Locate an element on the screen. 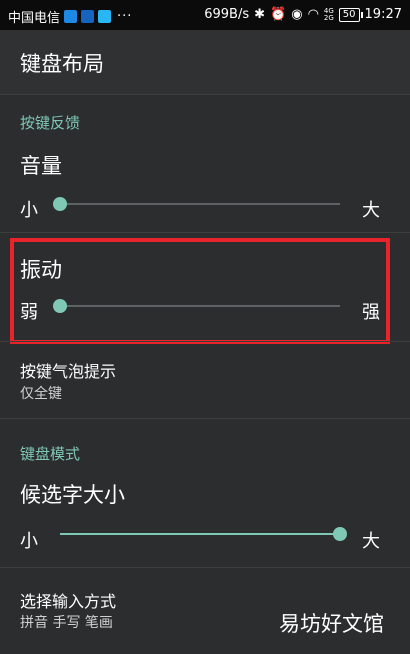 This screenshot has width=410, height=654. candidate-size-slider-thumb is located at coordinates (340, 534).